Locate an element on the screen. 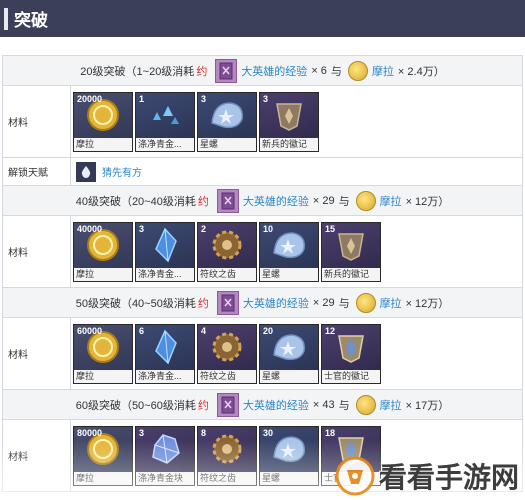 The width and height of the screenshot is (525, 500). material-item-mora: 80000 摩拉 is located at coordinates (103, 455).